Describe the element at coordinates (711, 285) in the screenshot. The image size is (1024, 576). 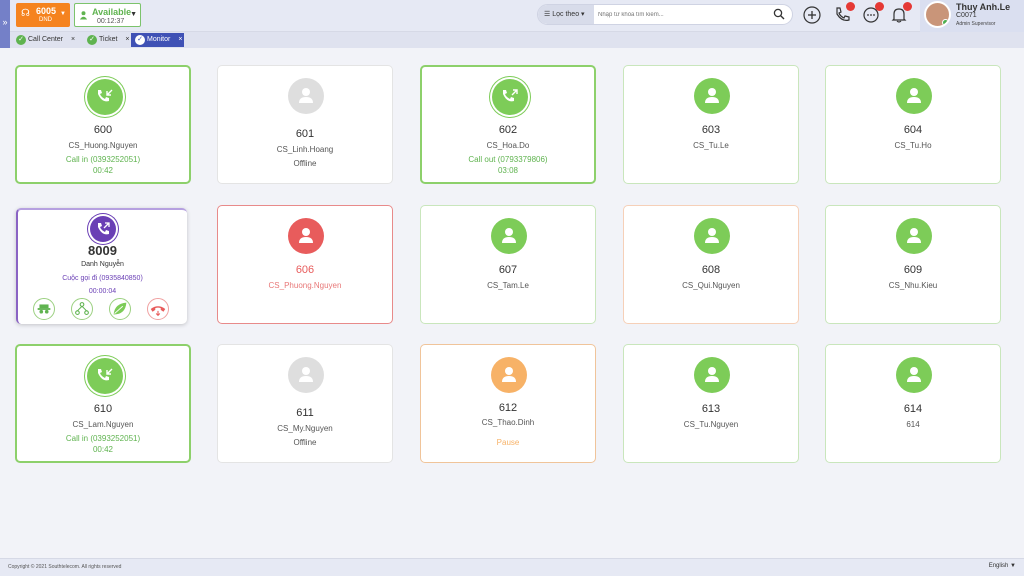
I see `agent-name: CS_Qui.Nguyen` at that location.